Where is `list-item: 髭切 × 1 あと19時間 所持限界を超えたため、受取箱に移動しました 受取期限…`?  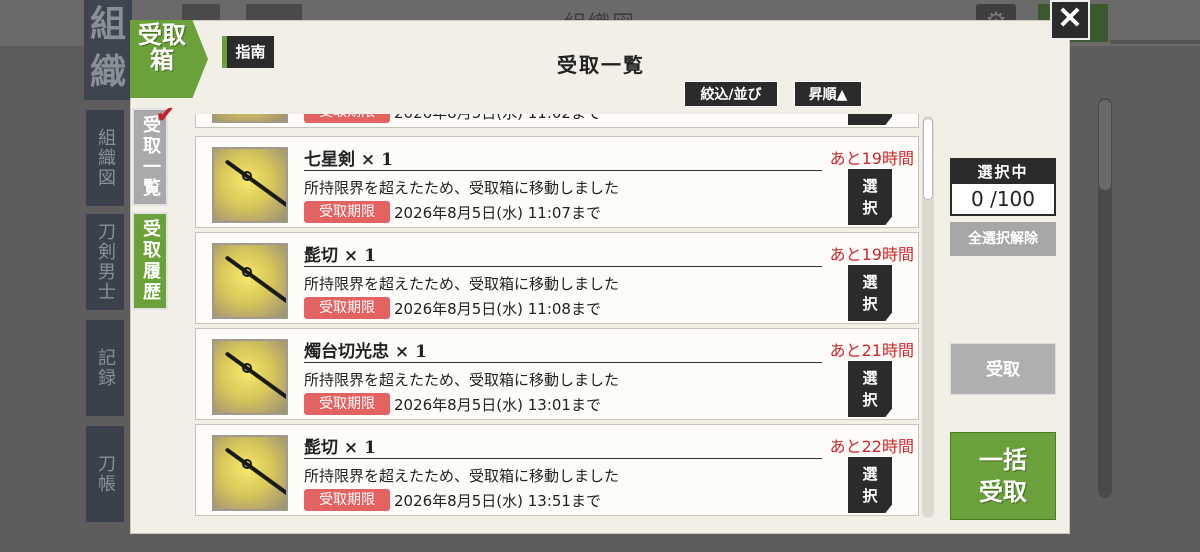
list-item: 髭切 × 1 あと19時間 所持限界を超えたため、受取箱に移動しました 受取期限… is located at coordinates (557, 278).